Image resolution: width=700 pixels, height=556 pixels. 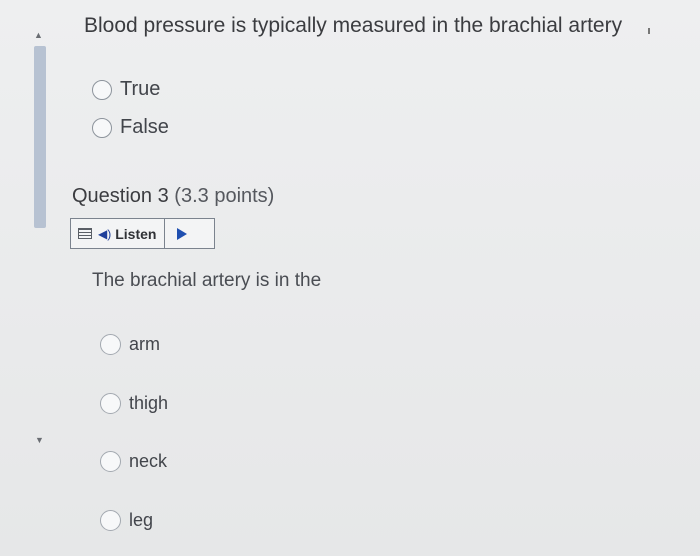 I want to click on scrollbar-thumb, so click(x=40, y=137).